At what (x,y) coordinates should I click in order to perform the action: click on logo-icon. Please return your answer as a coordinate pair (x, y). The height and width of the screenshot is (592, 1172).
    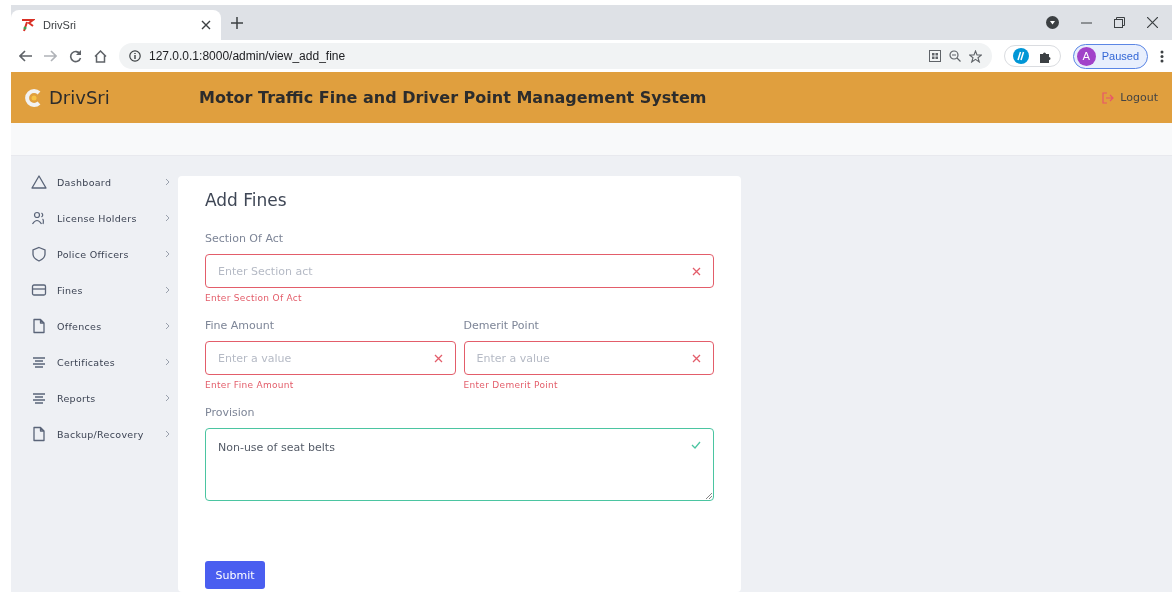
    Looking at the image, I should click on (33, 97).